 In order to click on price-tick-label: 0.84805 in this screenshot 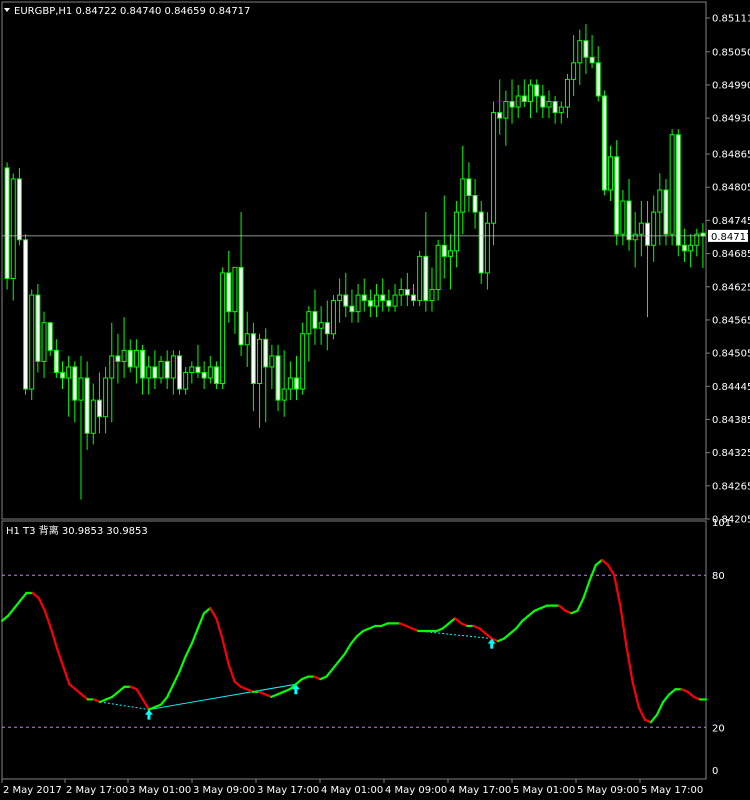, I will do `click(731, 188)`.